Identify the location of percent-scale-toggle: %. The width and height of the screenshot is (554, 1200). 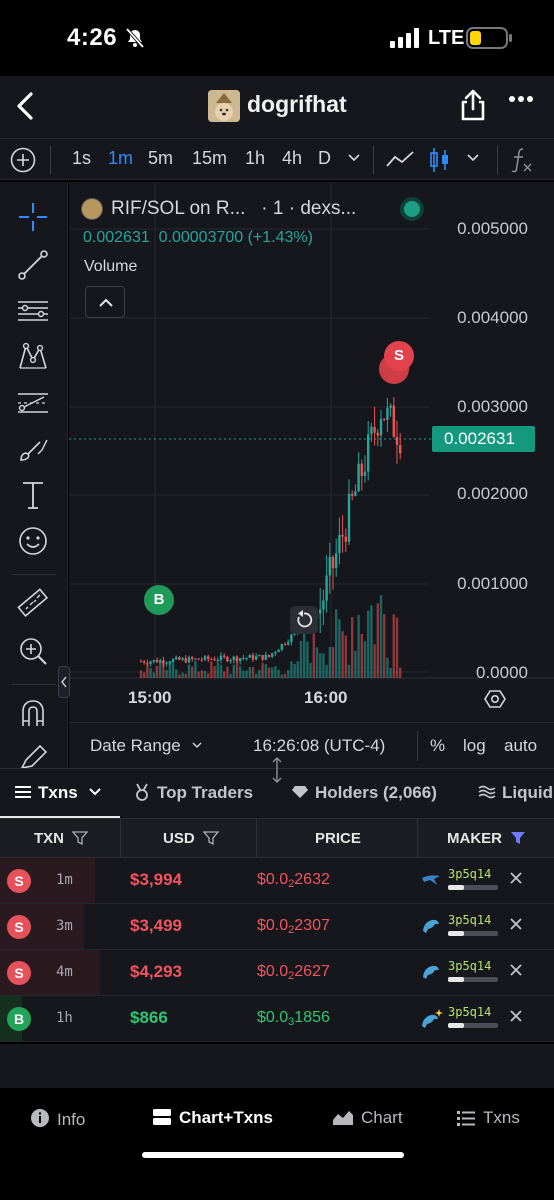
(437, 746).